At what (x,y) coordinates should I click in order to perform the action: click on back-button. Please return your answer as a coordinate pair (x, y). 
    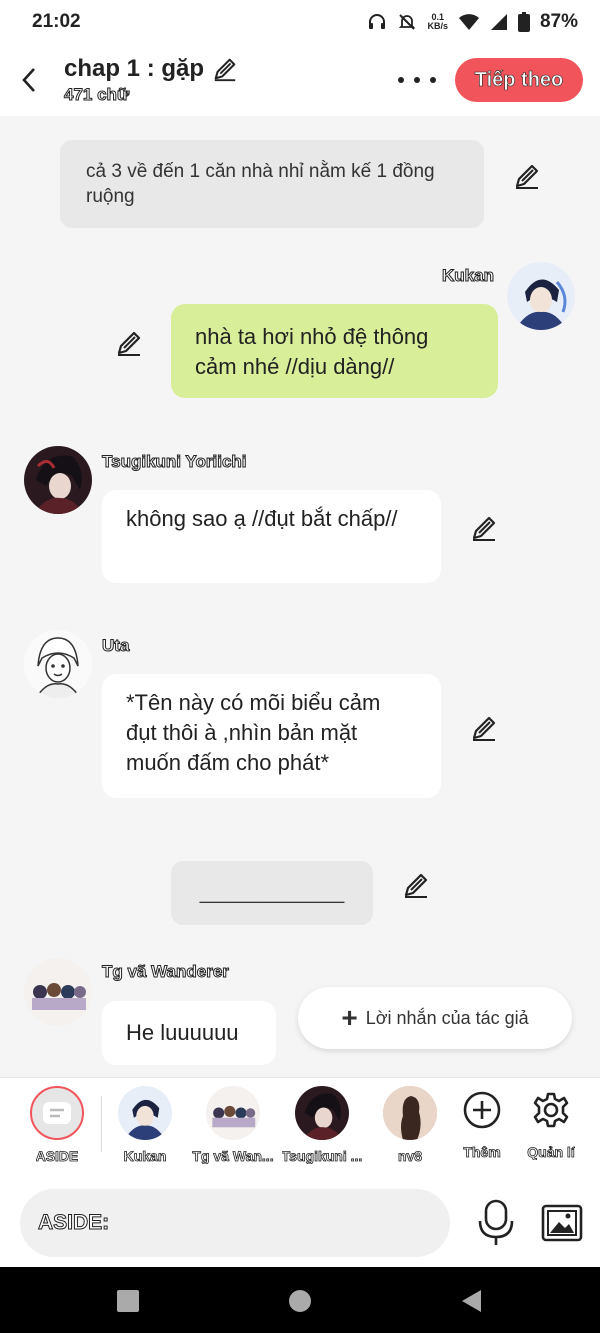
    Looking at the image, I should click on (29, 80).